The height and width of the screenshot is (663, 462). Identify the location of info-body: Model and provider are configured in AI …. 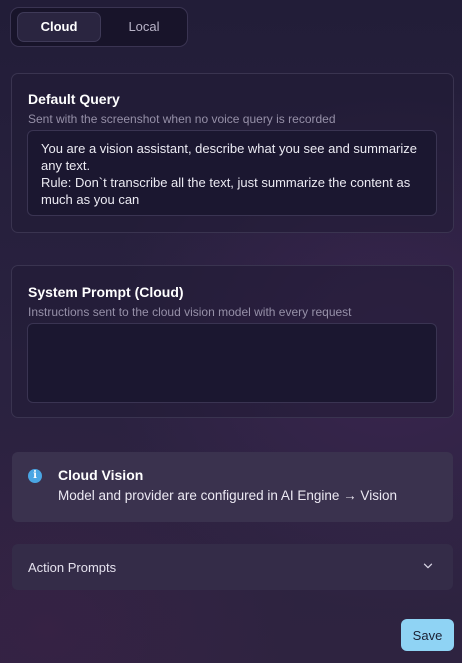
(227, 495).